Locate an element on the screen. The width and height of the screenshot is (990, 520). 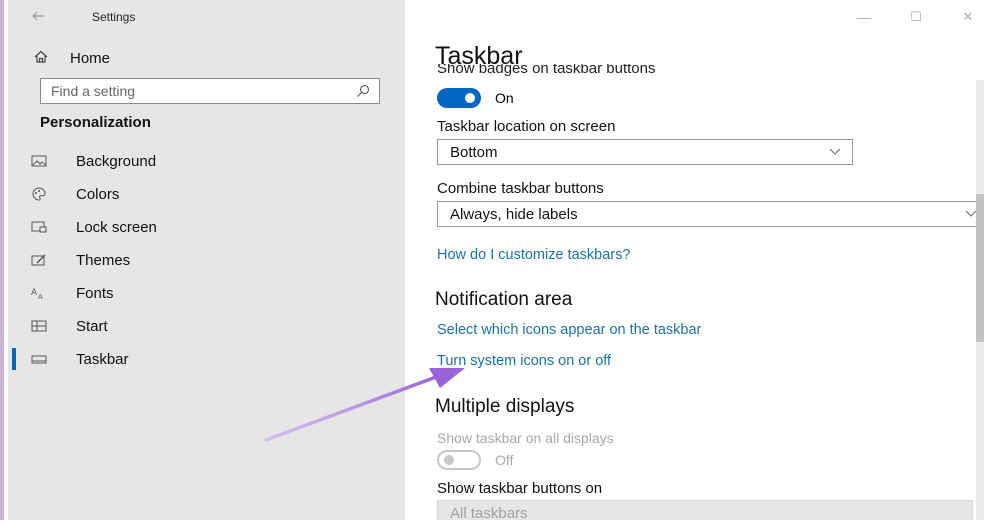
brush-icon is located at coordinates (39, 260).